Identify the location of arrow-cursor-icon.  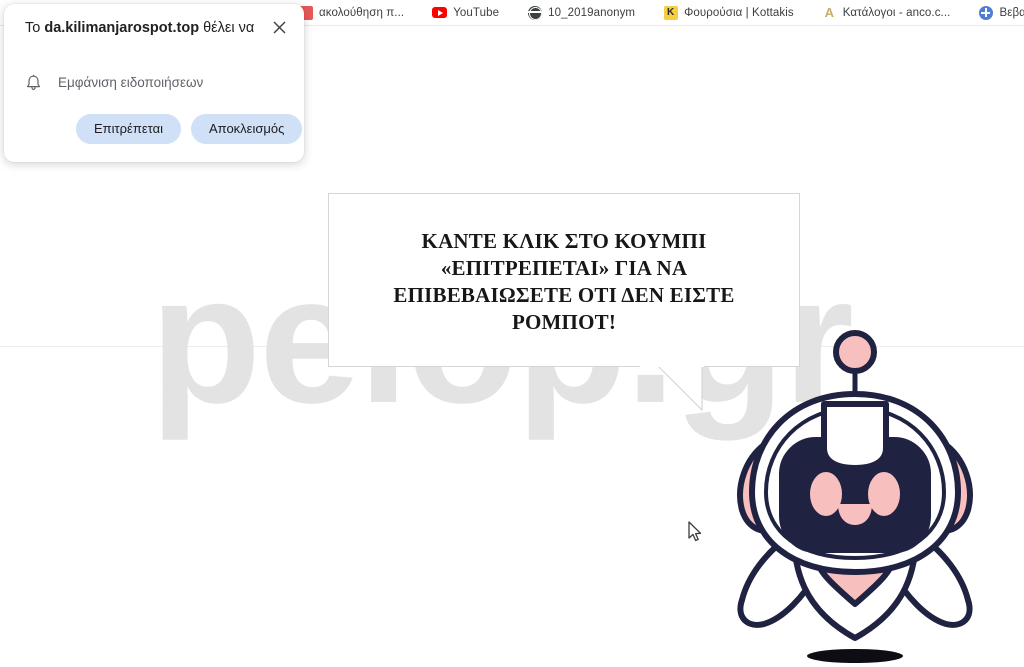
(695, 531).